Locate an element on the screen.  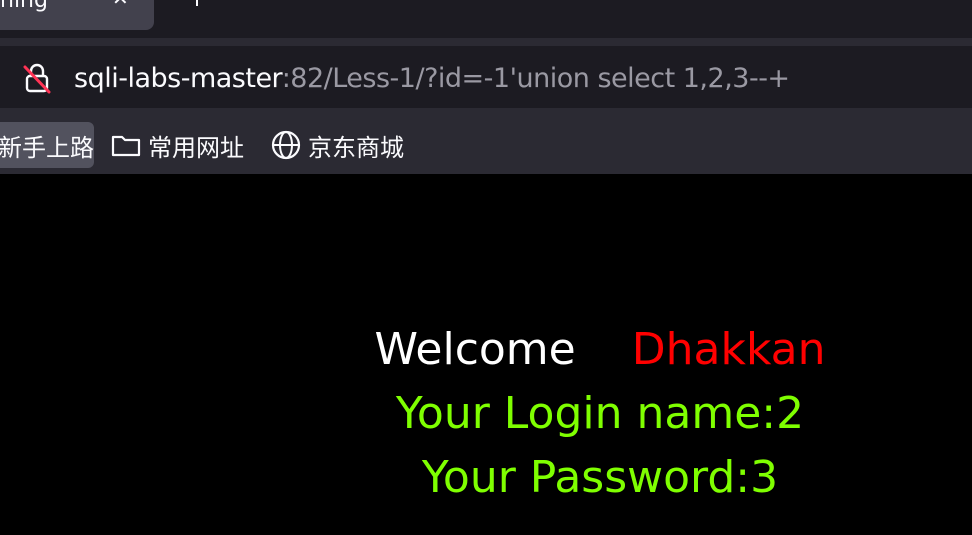
url-path: :82/Less-1/?id=-1'union select 1,2,3--+ is located at coordinates (535, 78).